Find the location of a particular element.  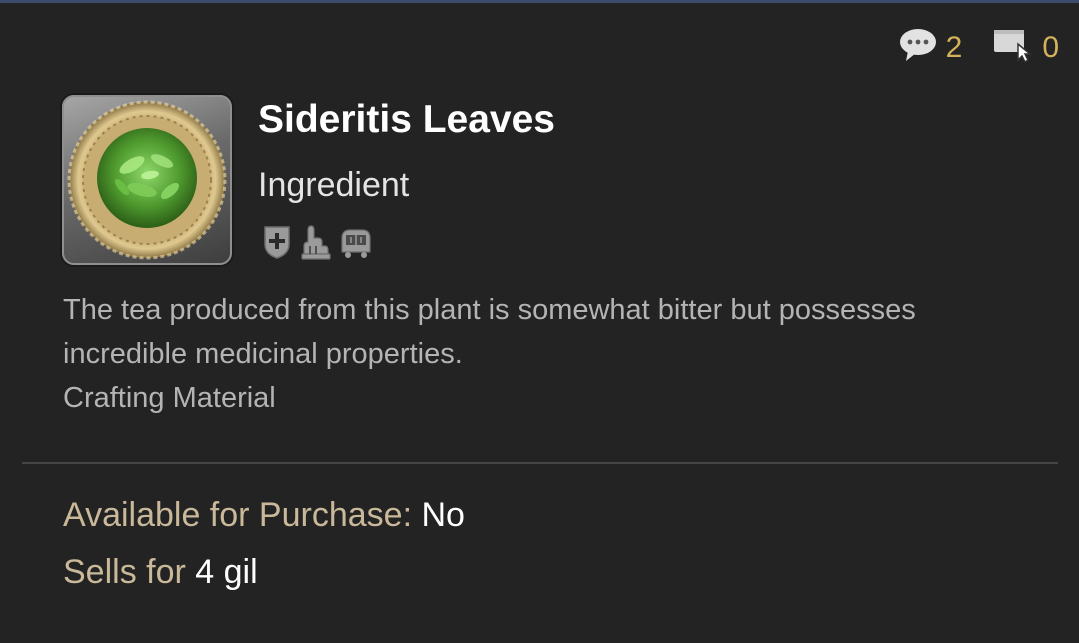

hand-icon is located at coordinates (315, 244).